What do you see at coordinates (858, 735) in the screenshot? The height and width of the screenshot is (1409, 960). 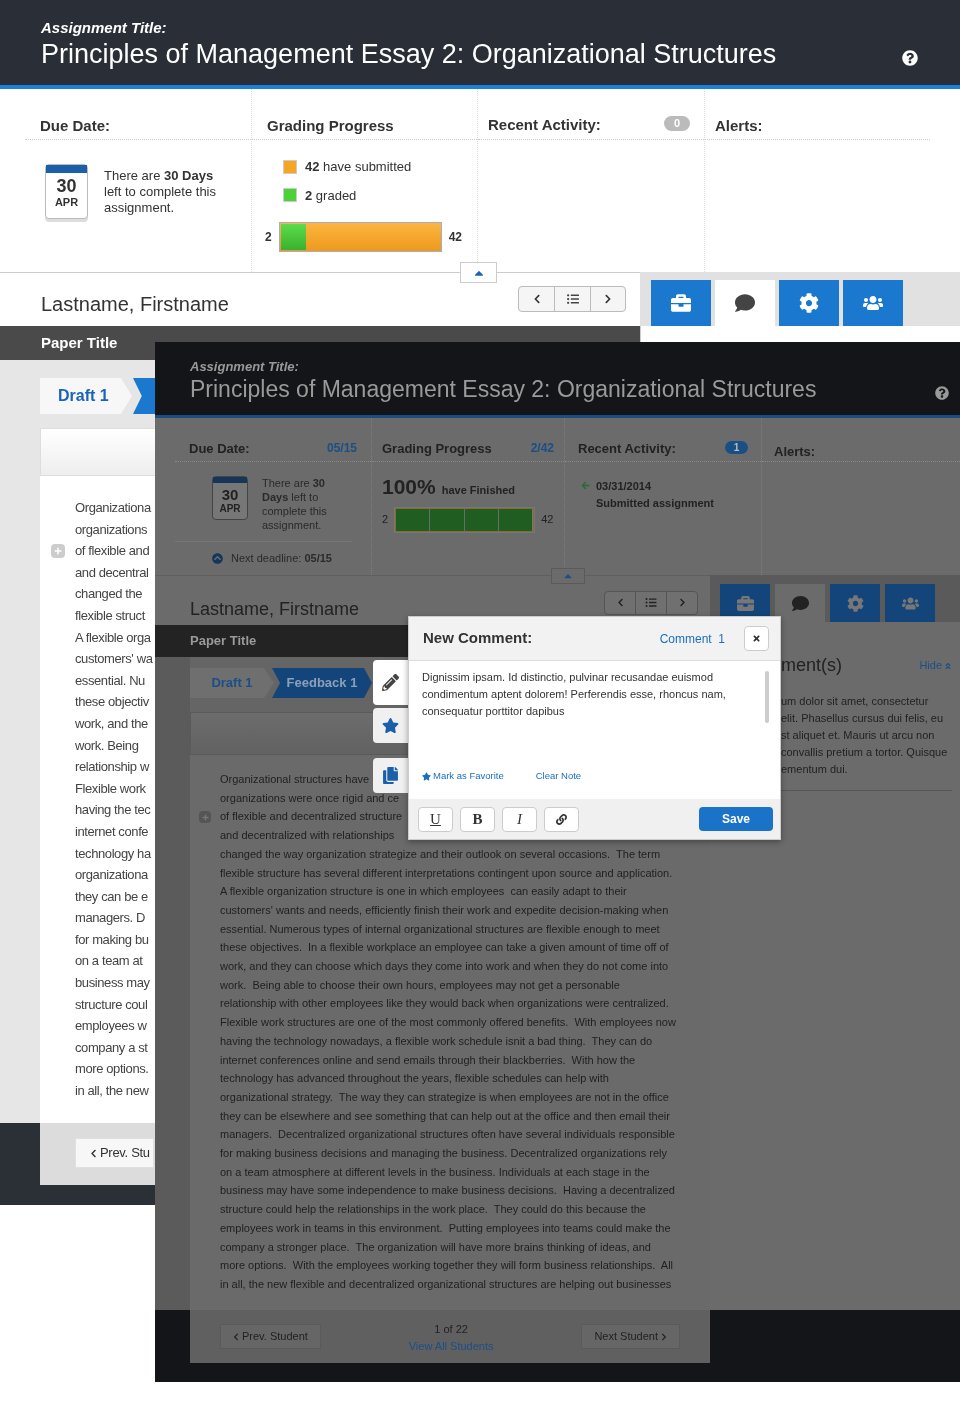 I see `comment-line: st aliquet et. Mauris ut arcu non` at bounding box center [858, 735].